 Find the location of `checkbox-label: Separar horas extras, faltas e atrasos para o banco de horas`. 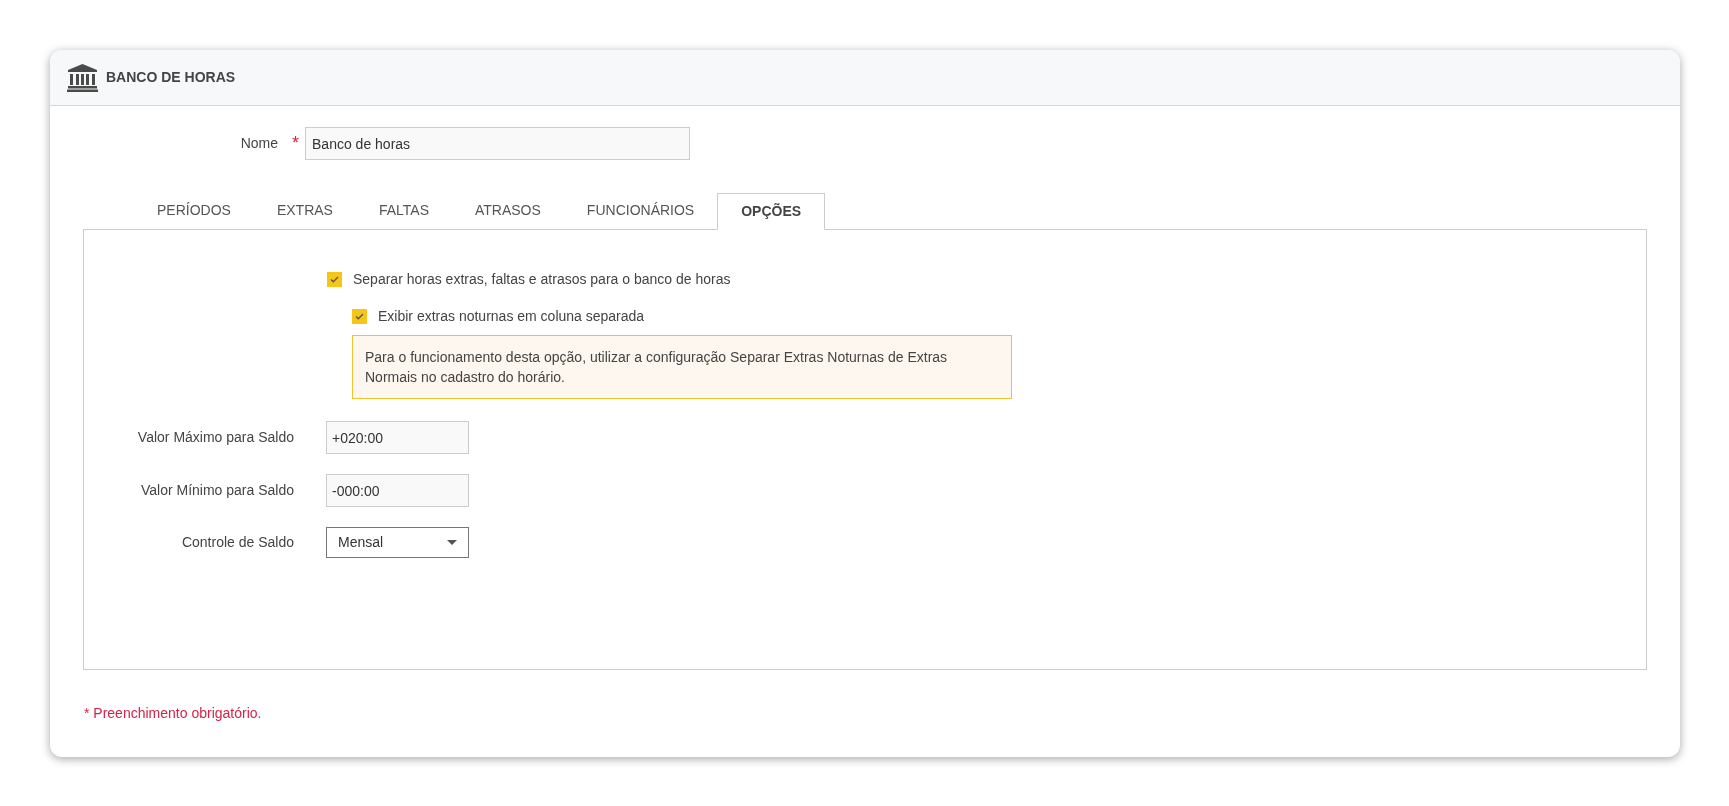

checkbox-label: Separar horas extras, faltas e atrasos para o banco de horas is located at coordinates (542, 279).